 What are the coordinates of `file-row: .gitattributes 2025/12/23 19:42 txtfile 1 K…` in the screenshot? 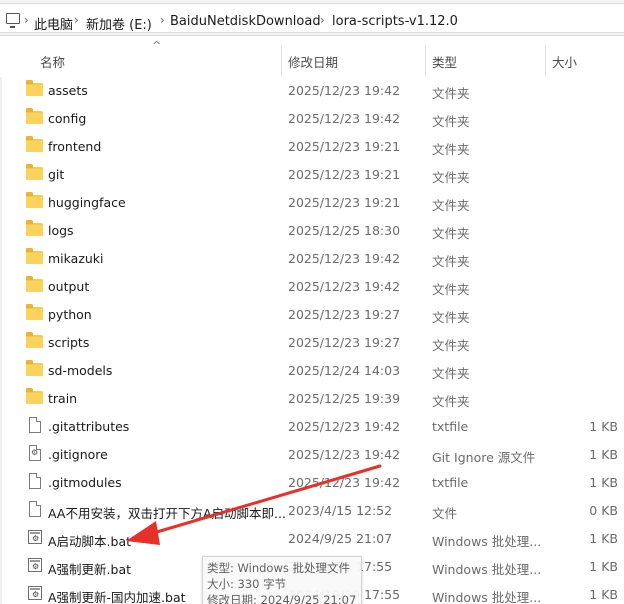 It's located at (312, 426).